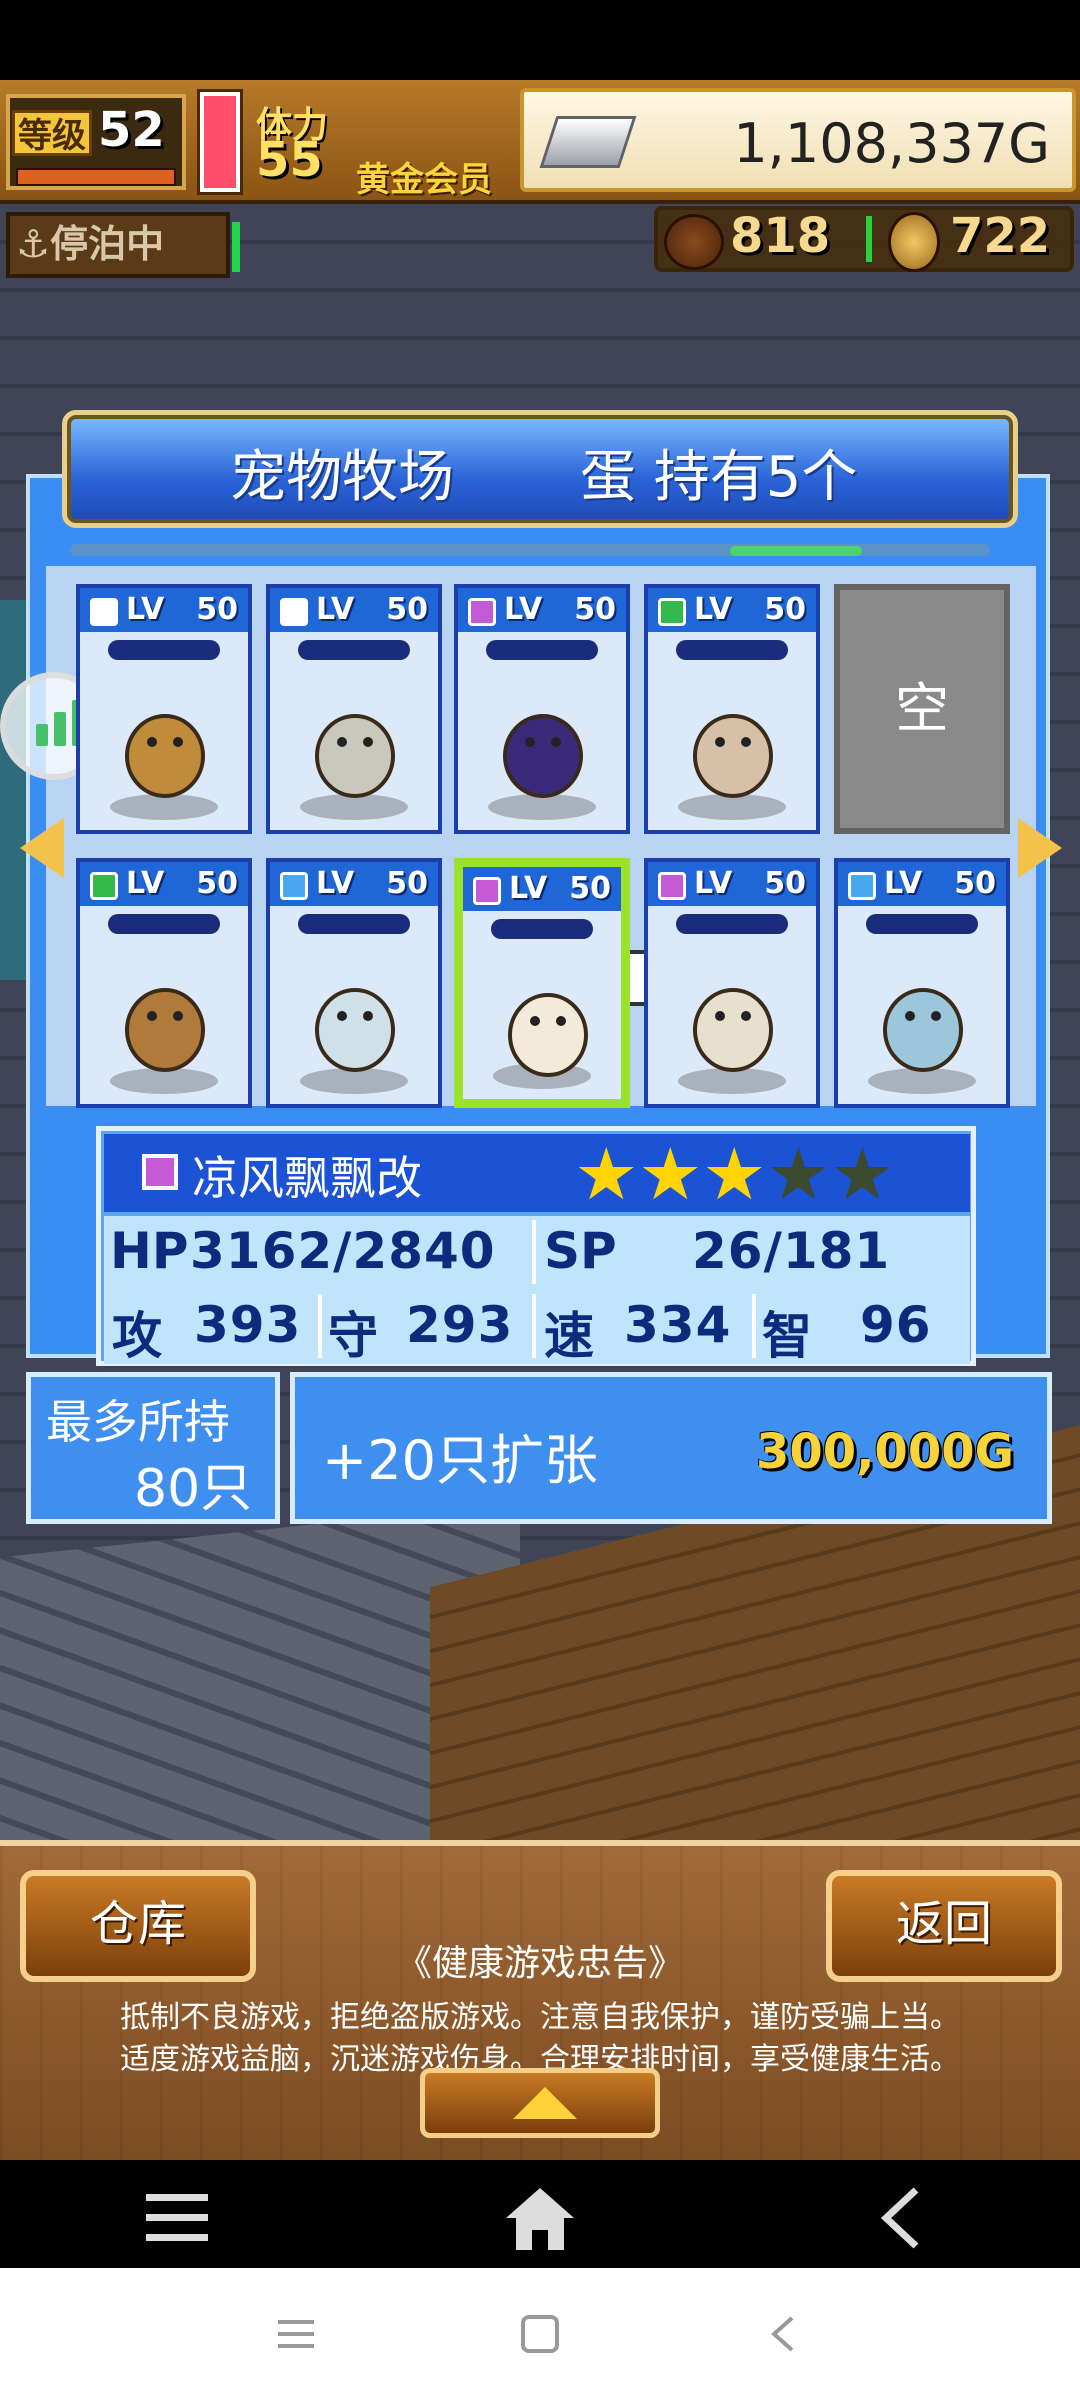 This screenshot has height=2400, width=1080. I want to click on level-label: 等级, so click(52, 133).